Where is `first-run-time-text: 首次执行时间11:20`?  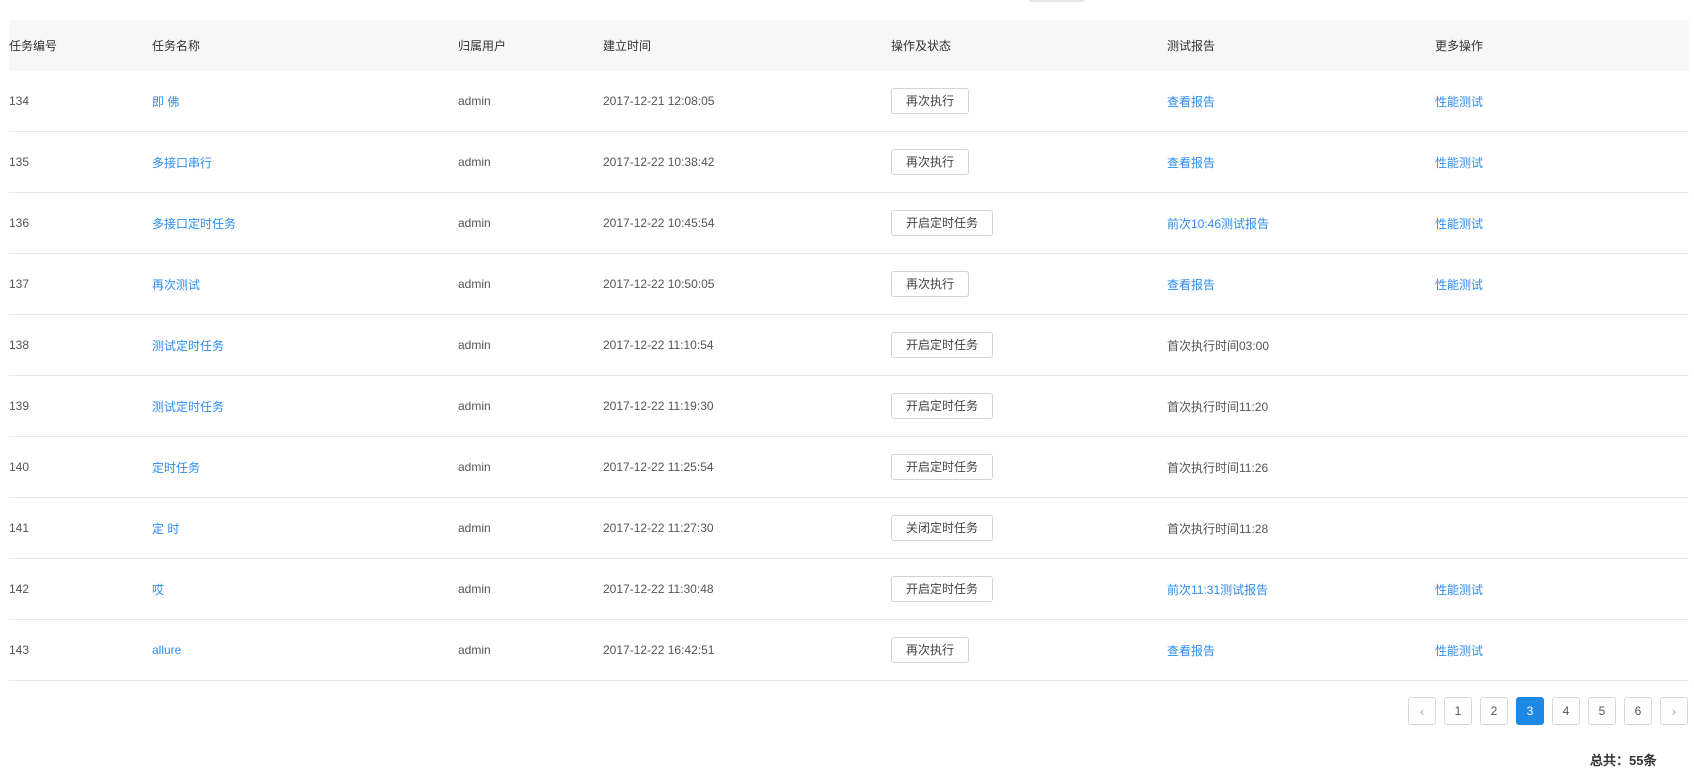
first-run-time-text: 首次执行时间11:20 is located at coordinates (1218, 406).